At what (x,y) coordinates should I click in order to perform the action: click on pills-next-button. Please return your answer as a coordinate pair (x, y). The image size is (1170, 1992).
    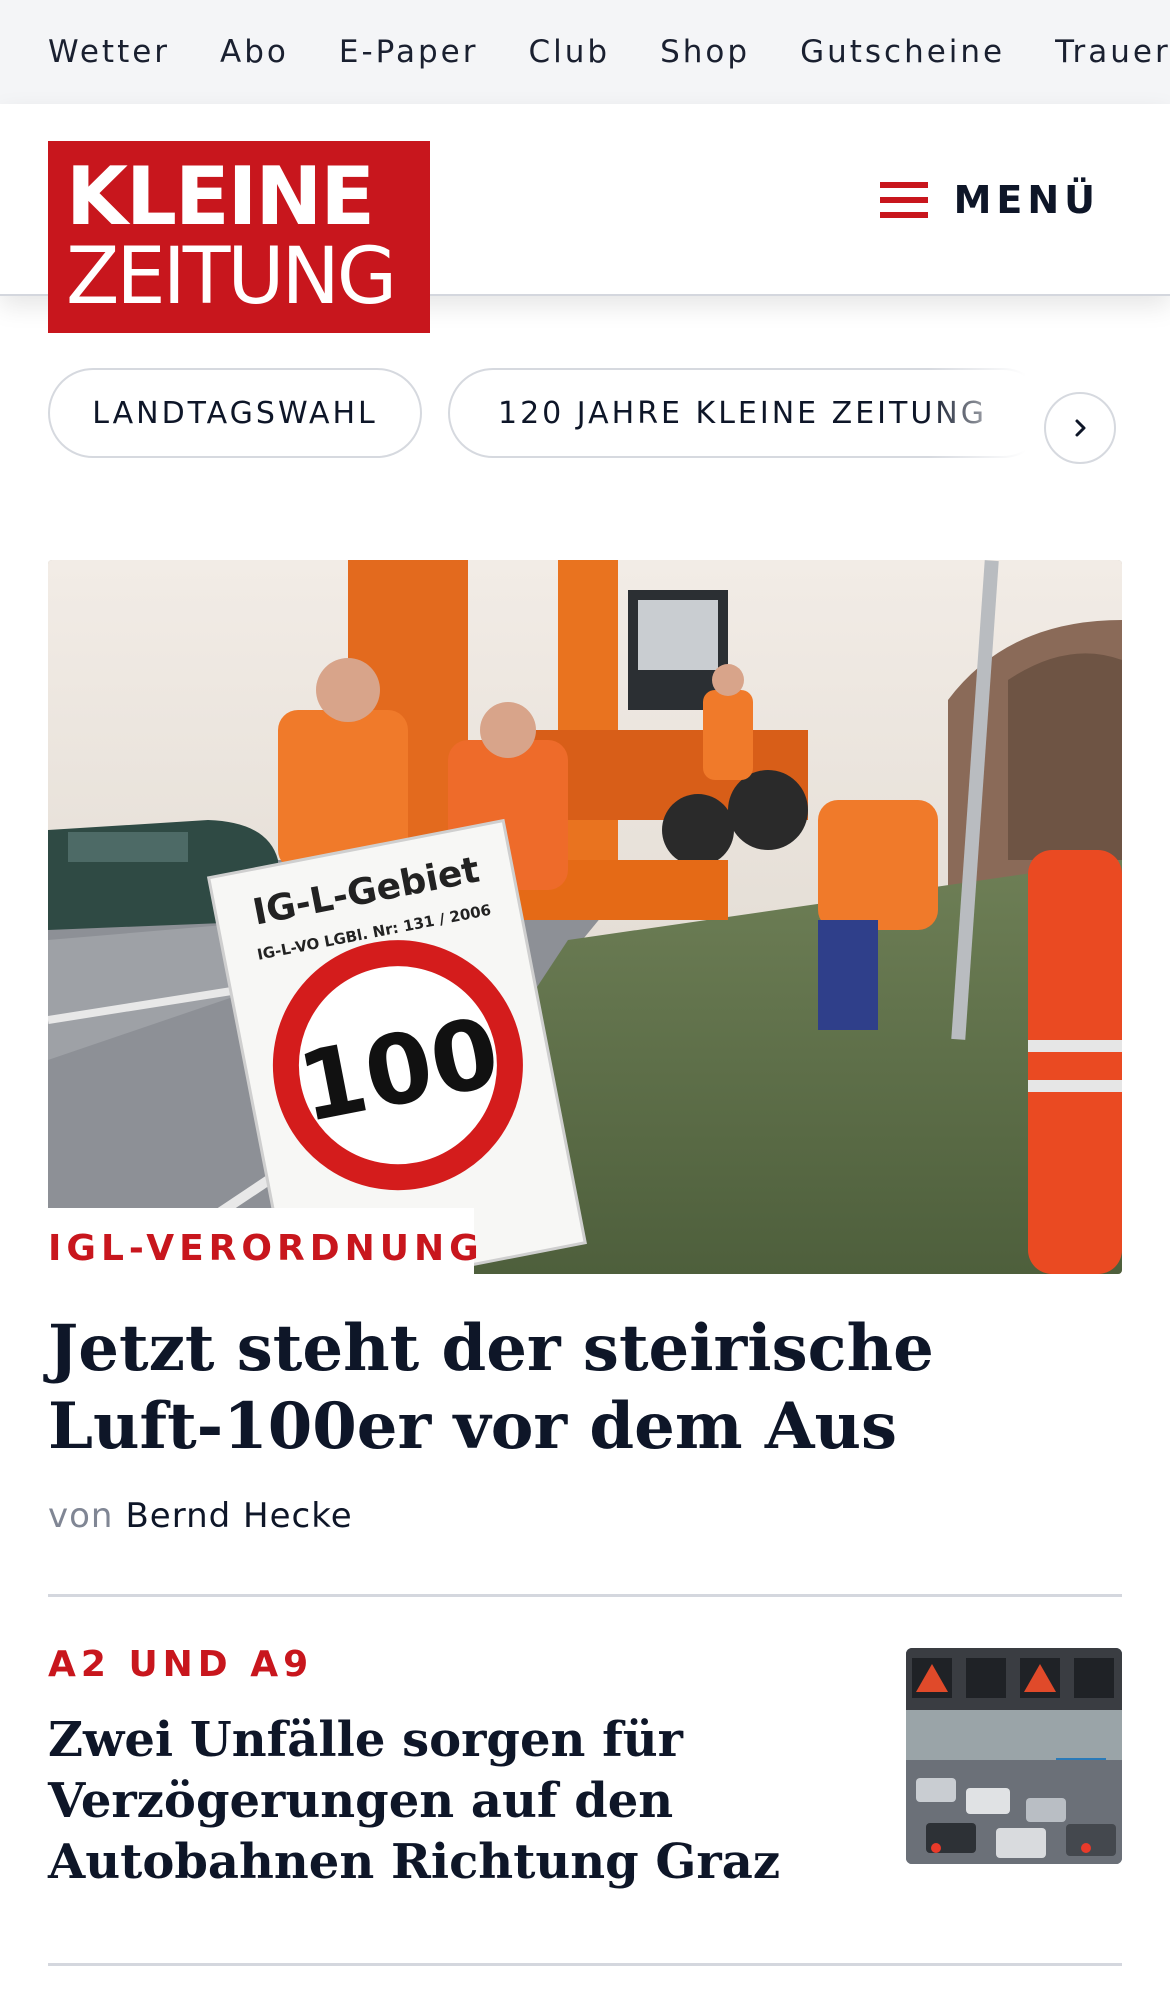
    Looking at the image, I should click on (1080, 428).